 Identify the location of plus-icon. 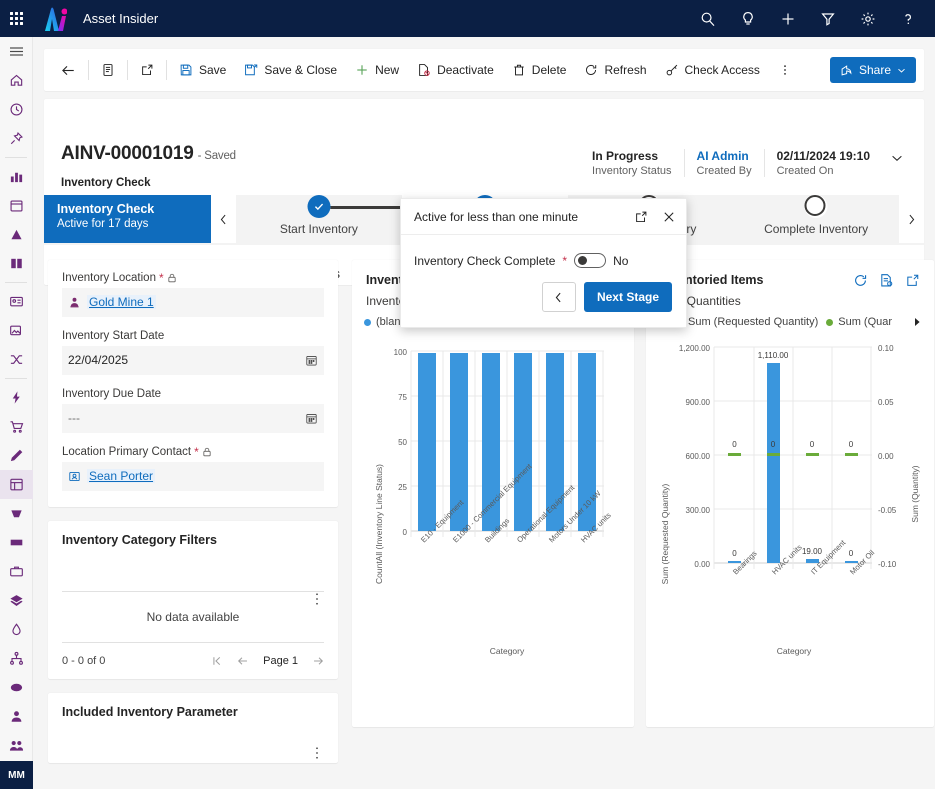
(788, 18).